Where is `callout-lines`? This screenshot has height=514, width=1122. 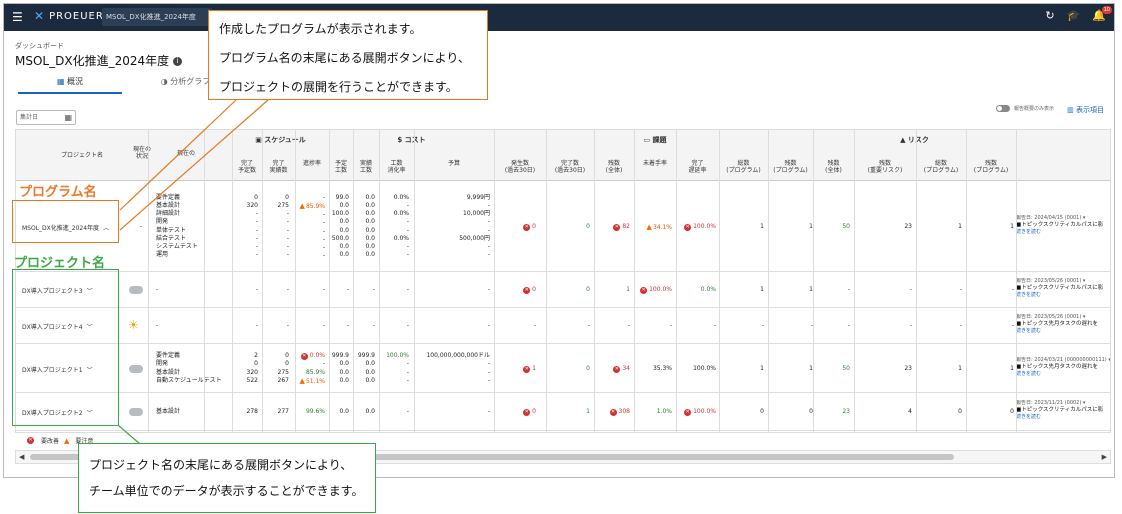
callout-lines is located at coordinates (193, 272).